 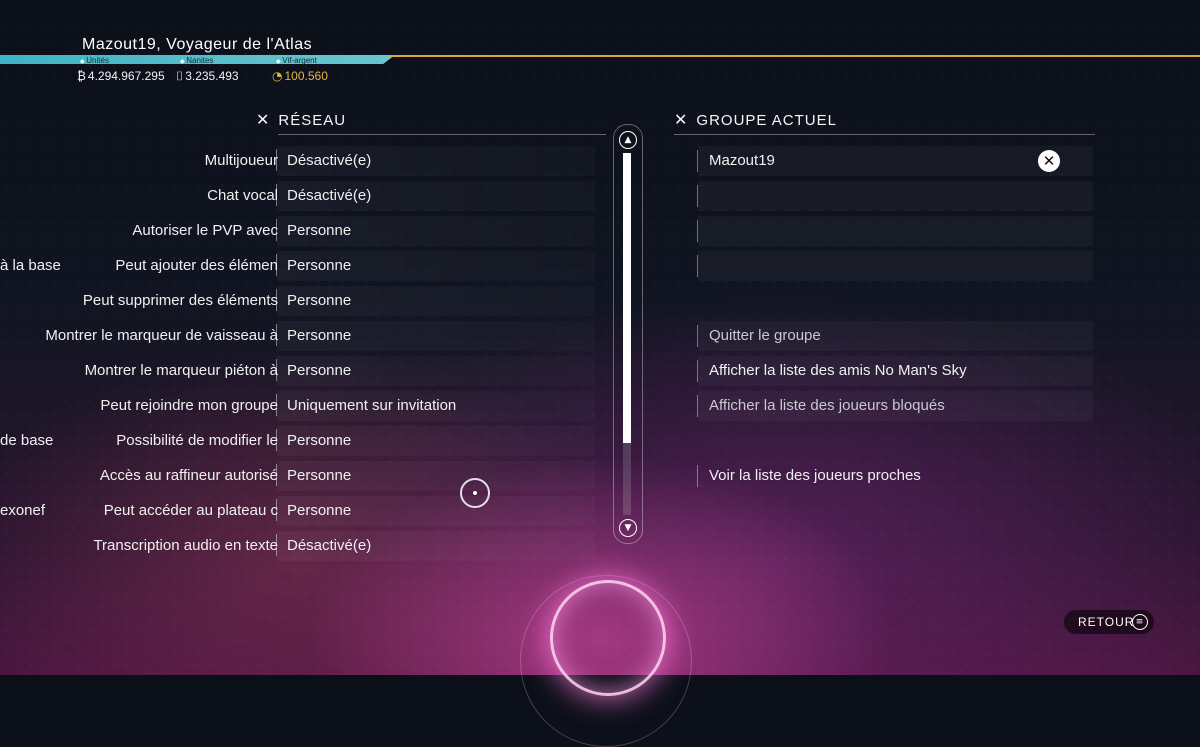 I want to click on setting-label: Transcription audio en texte, so click(x=185, y=545).